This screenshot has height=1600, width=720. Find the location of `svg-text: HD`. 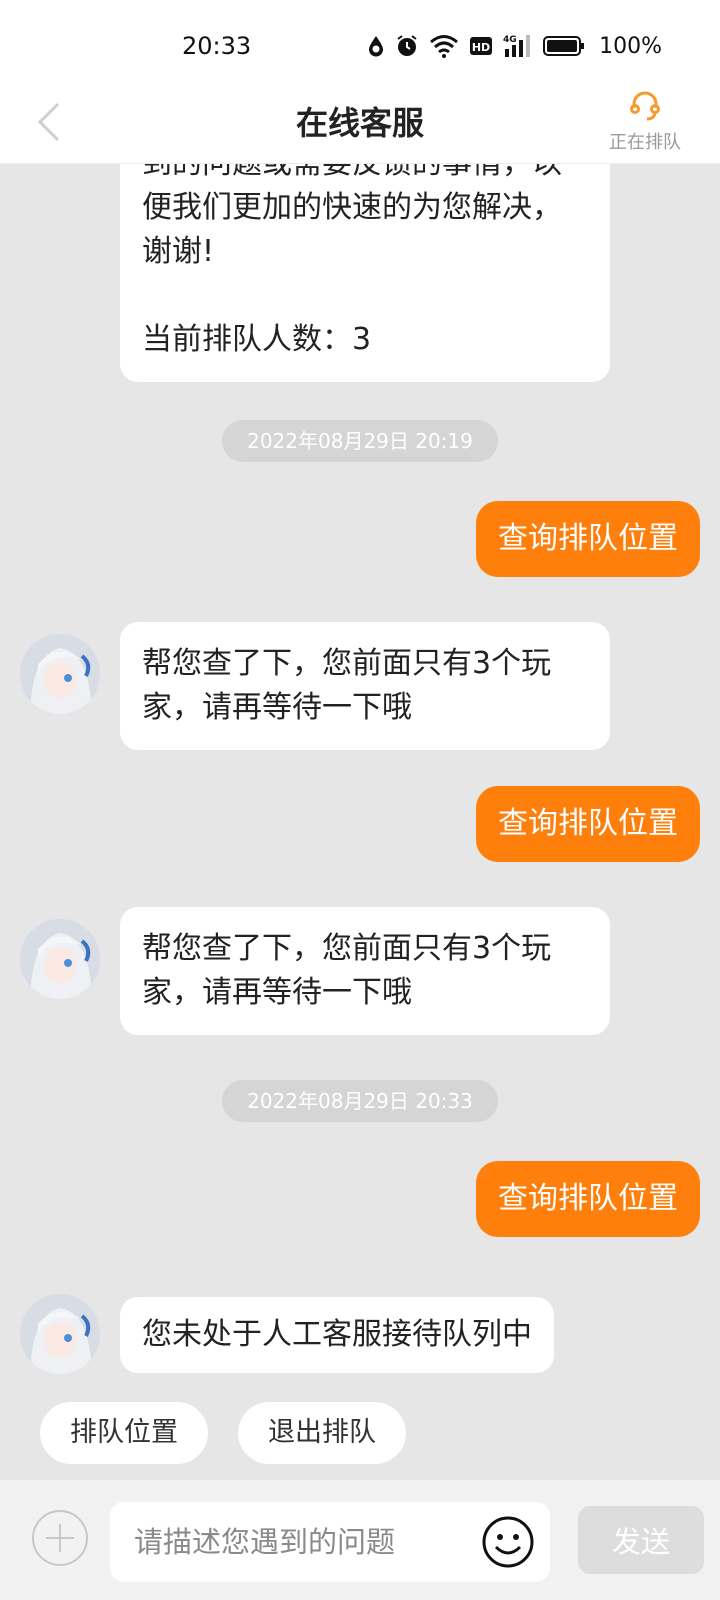

svg-text: HD is located at coordinates (481, 47).